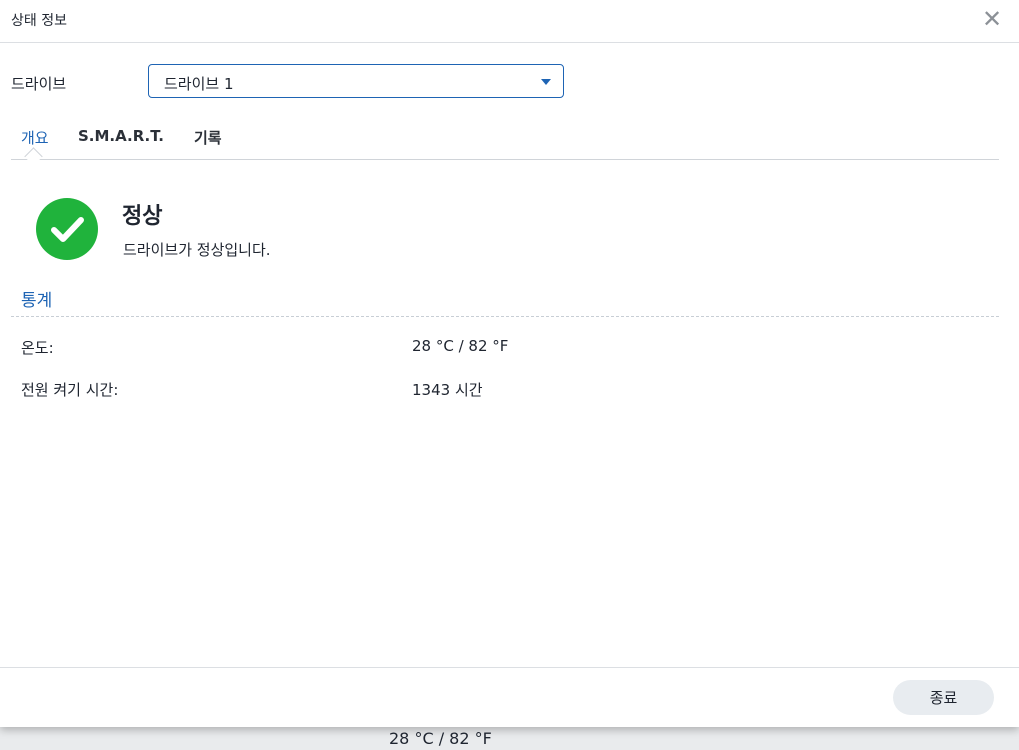 The height and width of the screenshot is (750, 1019). I want to click on close-button: 종료, so click(943, 697).